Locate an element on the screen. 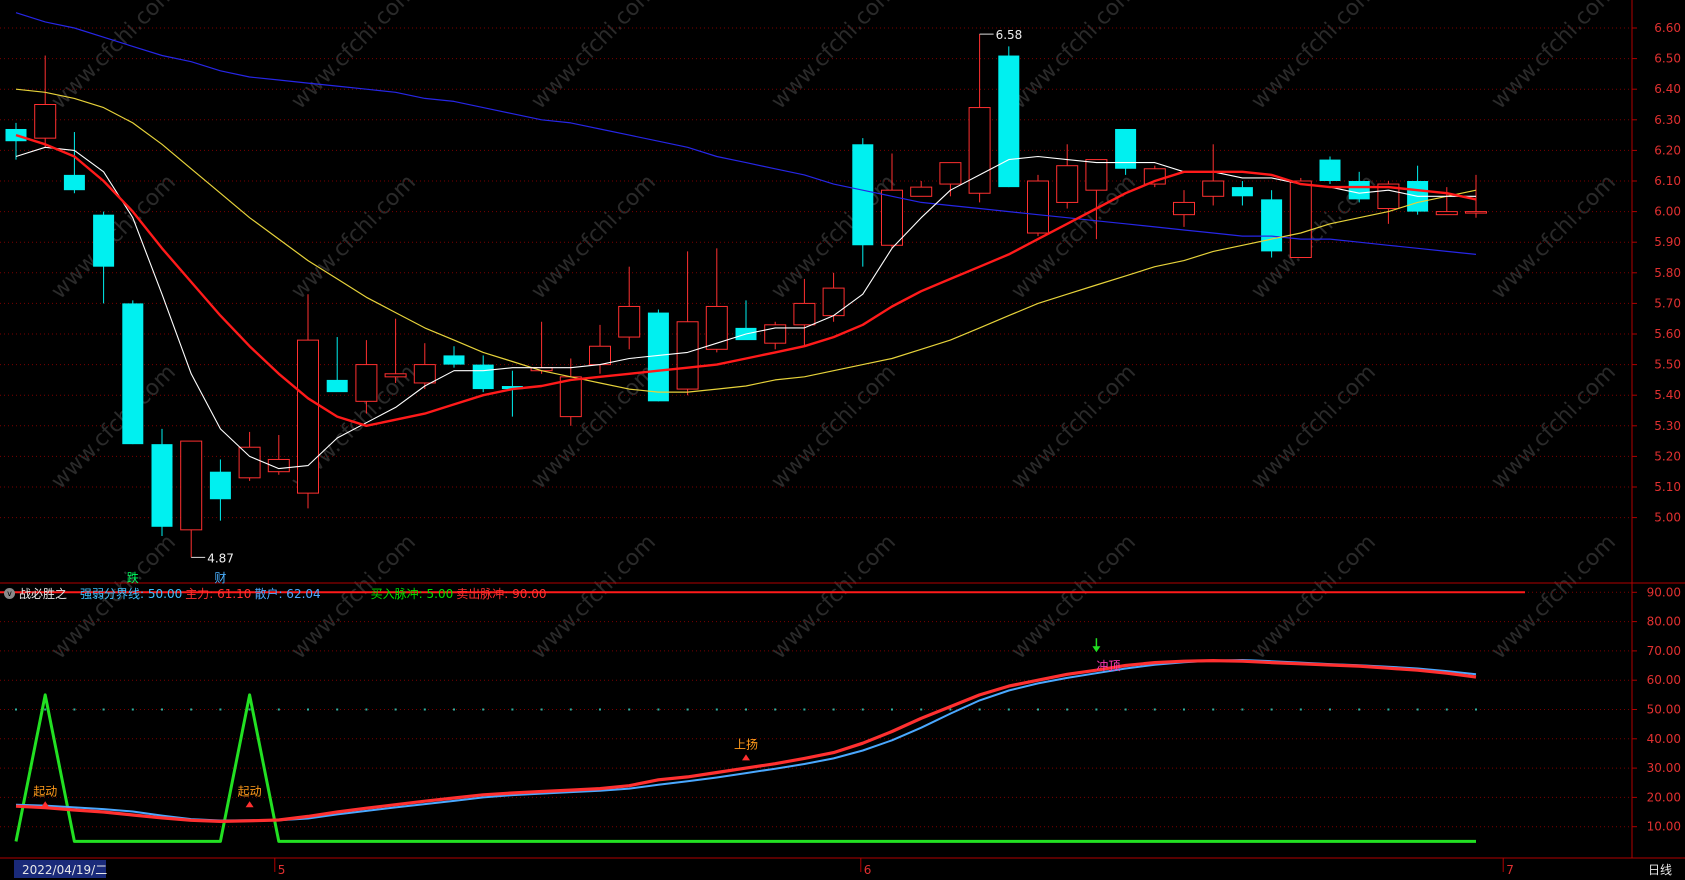 This screenshot has height=880, width=1685. arrow-down-icon is located at coordinates (1096, 649).